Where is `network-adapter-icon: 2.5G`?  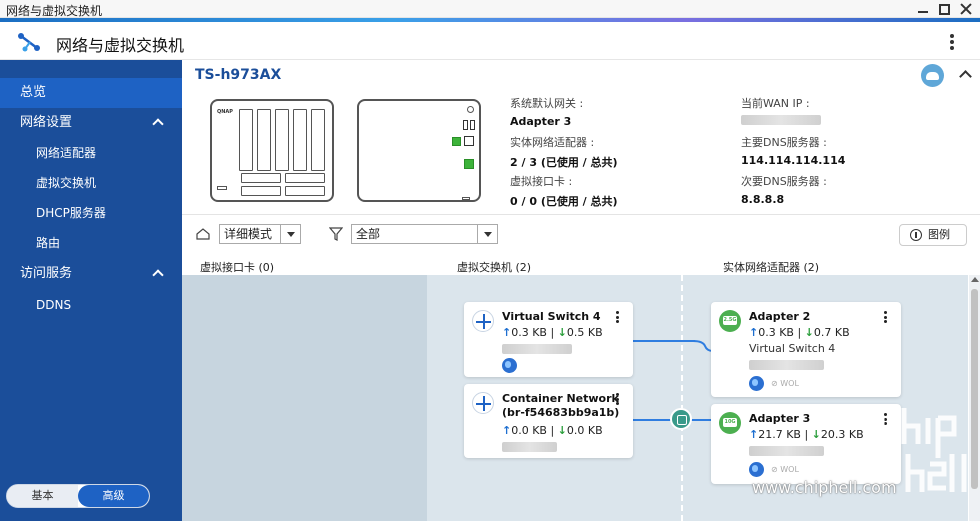
network-adapter-icon: 2.5G is located at coordinates (730, 321).